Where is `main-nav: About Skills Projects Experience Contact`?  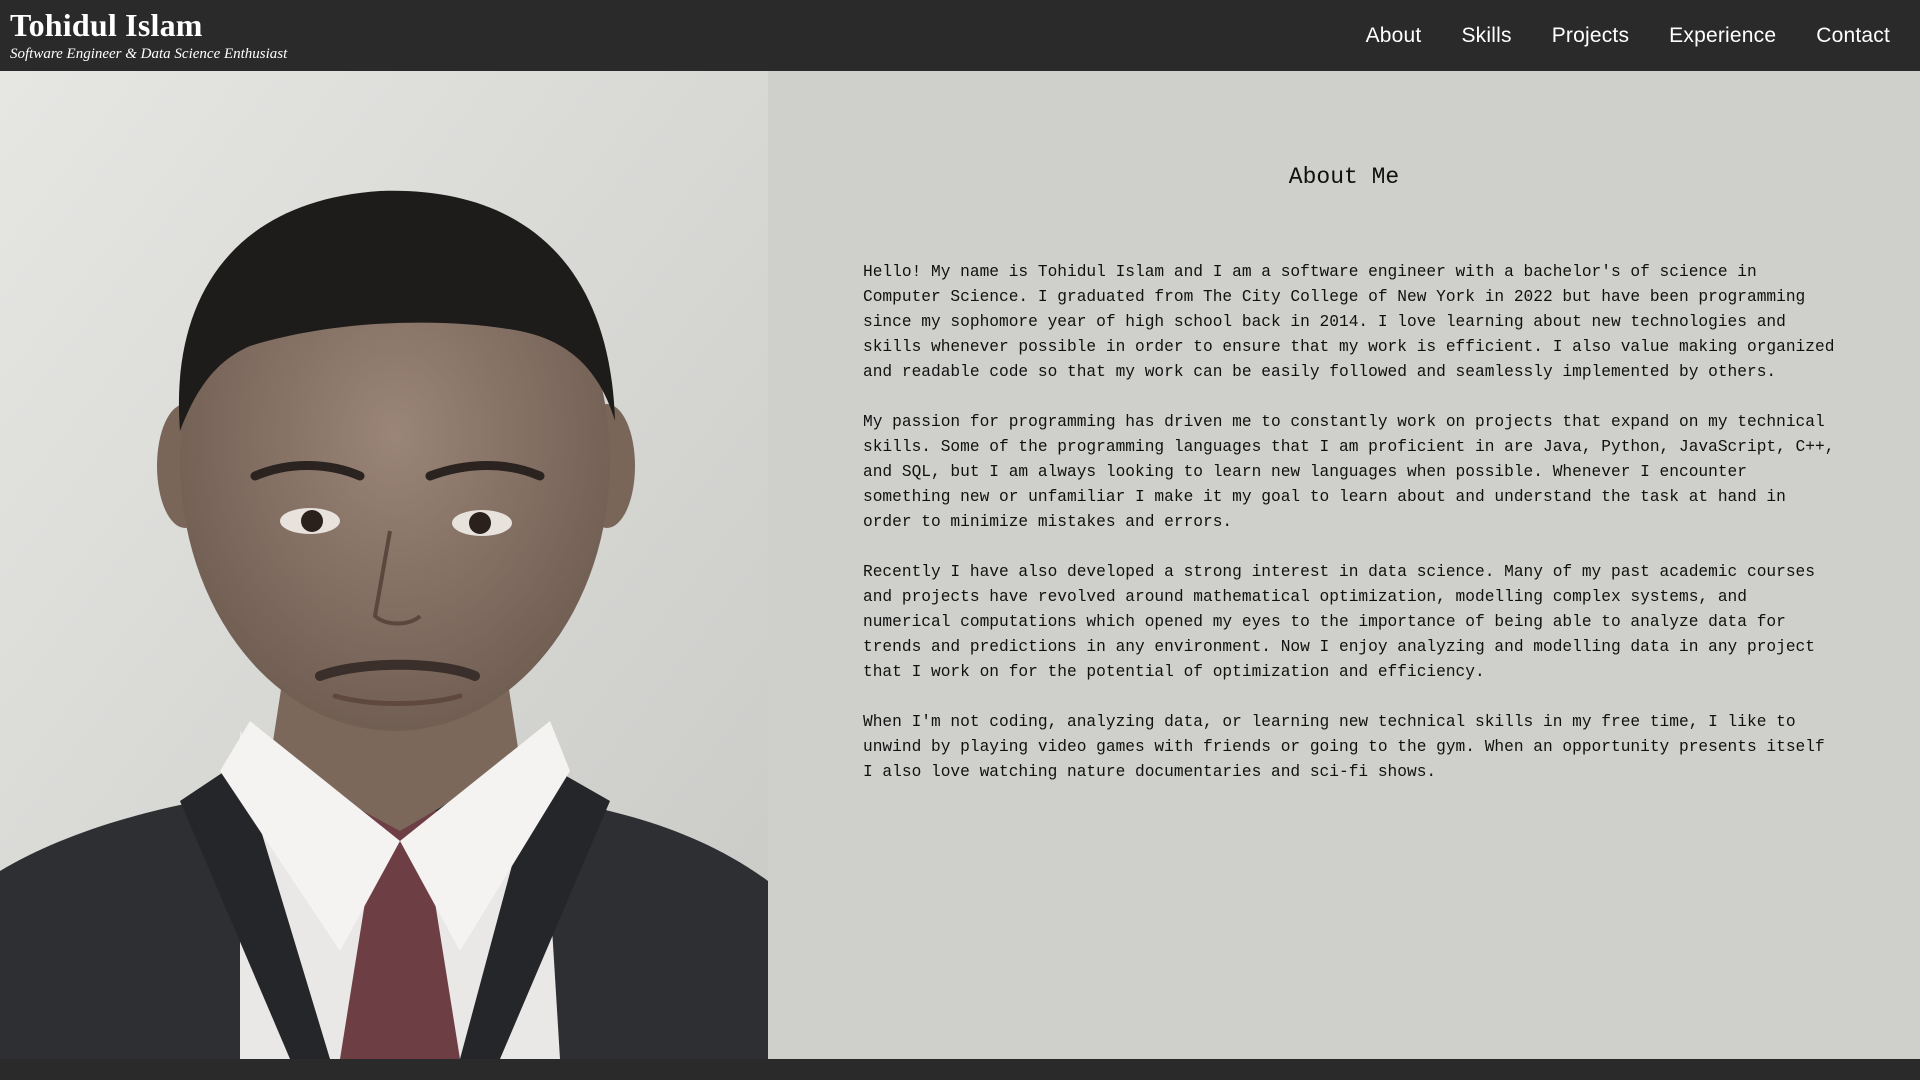
main-nav: About Skills Projects Experience Contact is located at coordinates (1608, 35).